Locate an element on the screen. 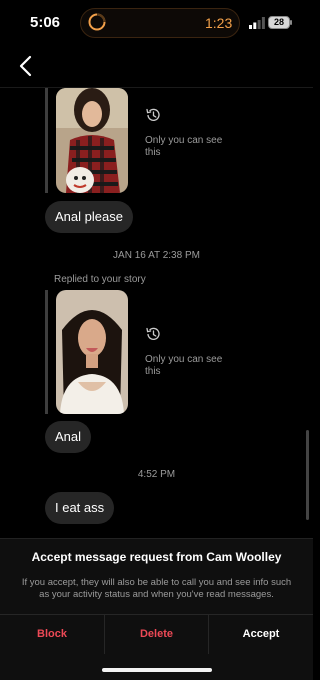  block-button: Block is located at coordinates (52, 634).